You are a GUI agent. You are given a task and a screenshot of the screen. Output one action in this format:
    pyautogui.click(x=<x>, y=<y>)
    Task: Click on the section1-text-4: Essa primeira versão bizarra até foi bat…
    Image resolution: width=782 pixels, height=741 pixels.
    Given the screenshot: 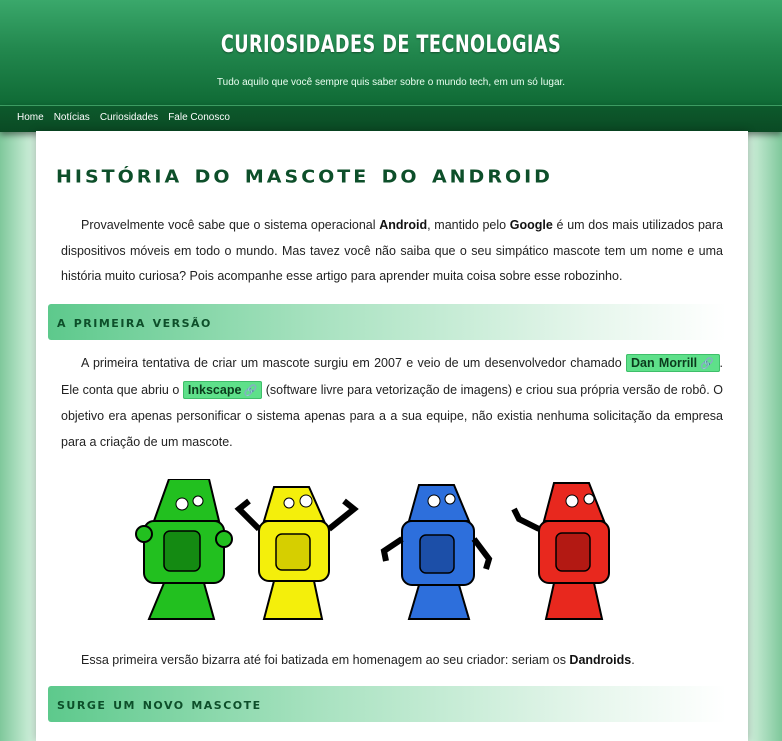 What is the action you would take?
    pyautogui.click(x=325, y=660)
    